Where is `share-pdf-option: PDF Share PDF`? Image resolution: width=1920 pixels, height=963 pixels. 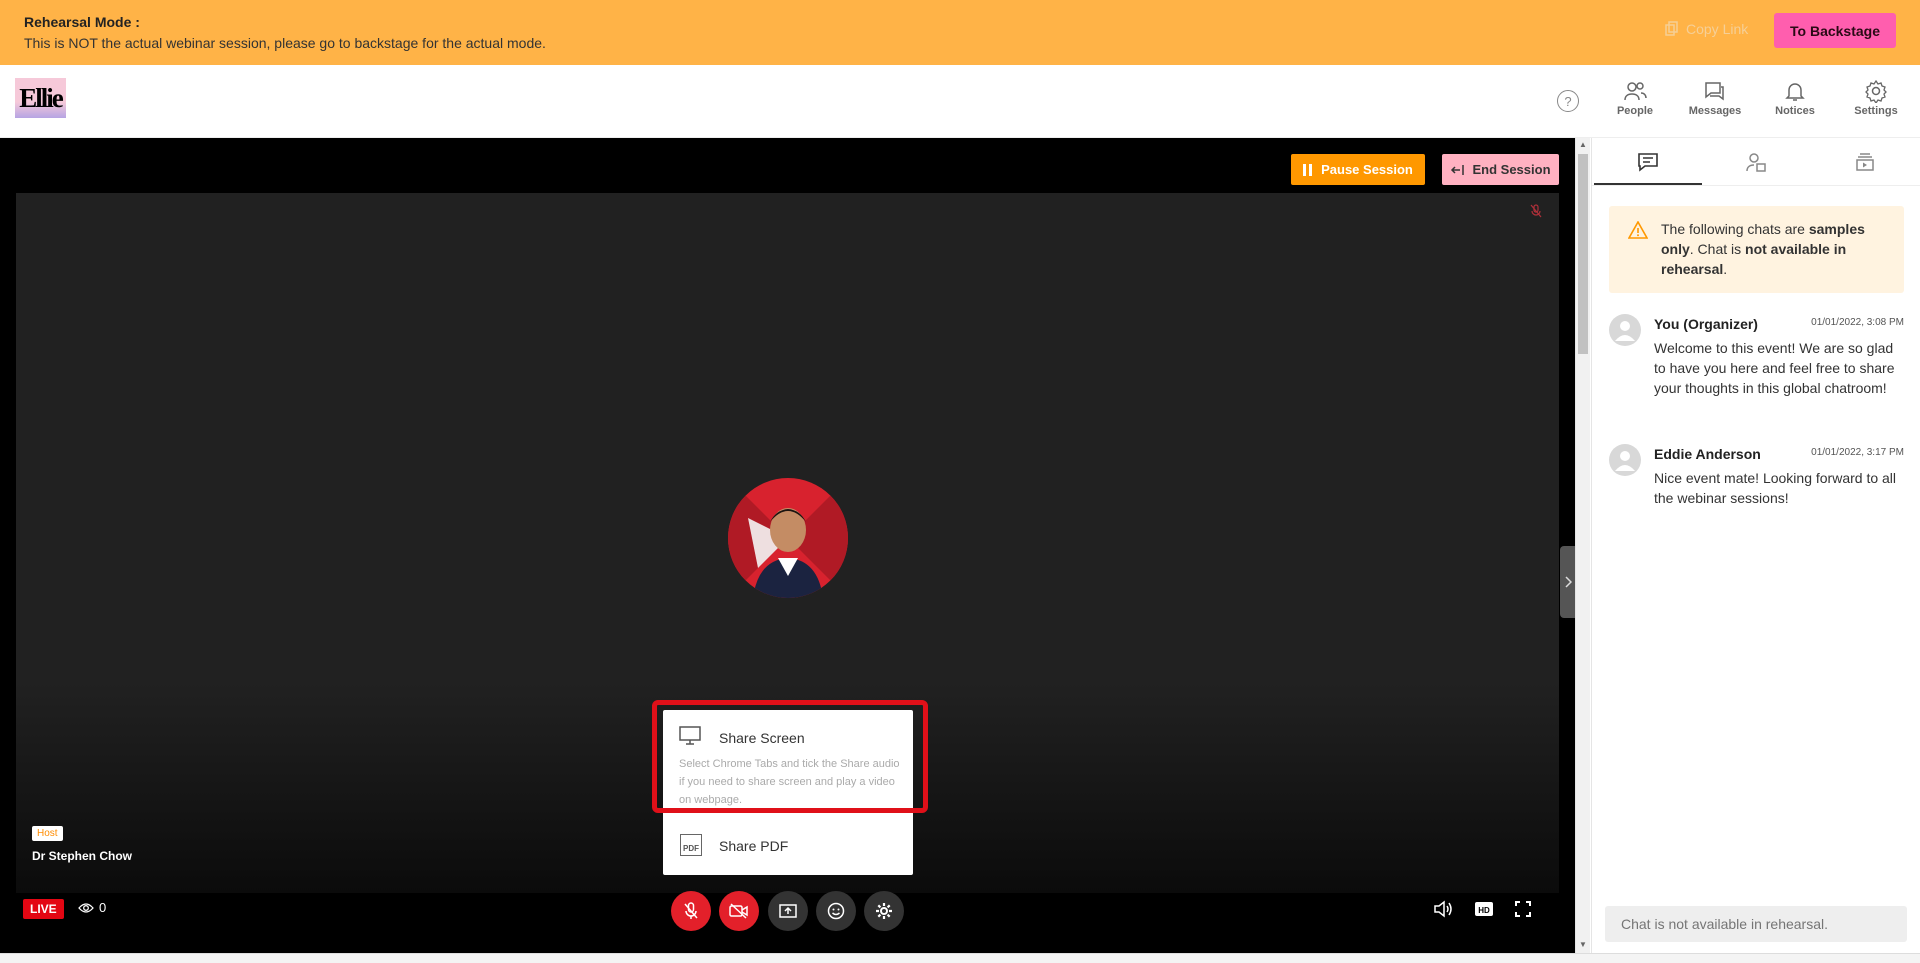 share-pdf-option: PDF Share PDF is located at coordinates (788, 848).